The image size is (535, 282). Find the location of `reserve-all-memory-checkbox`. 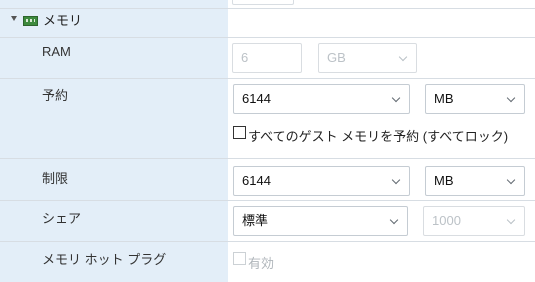

reserve-all-memory-checkbox is located at coordinates (239, 132).